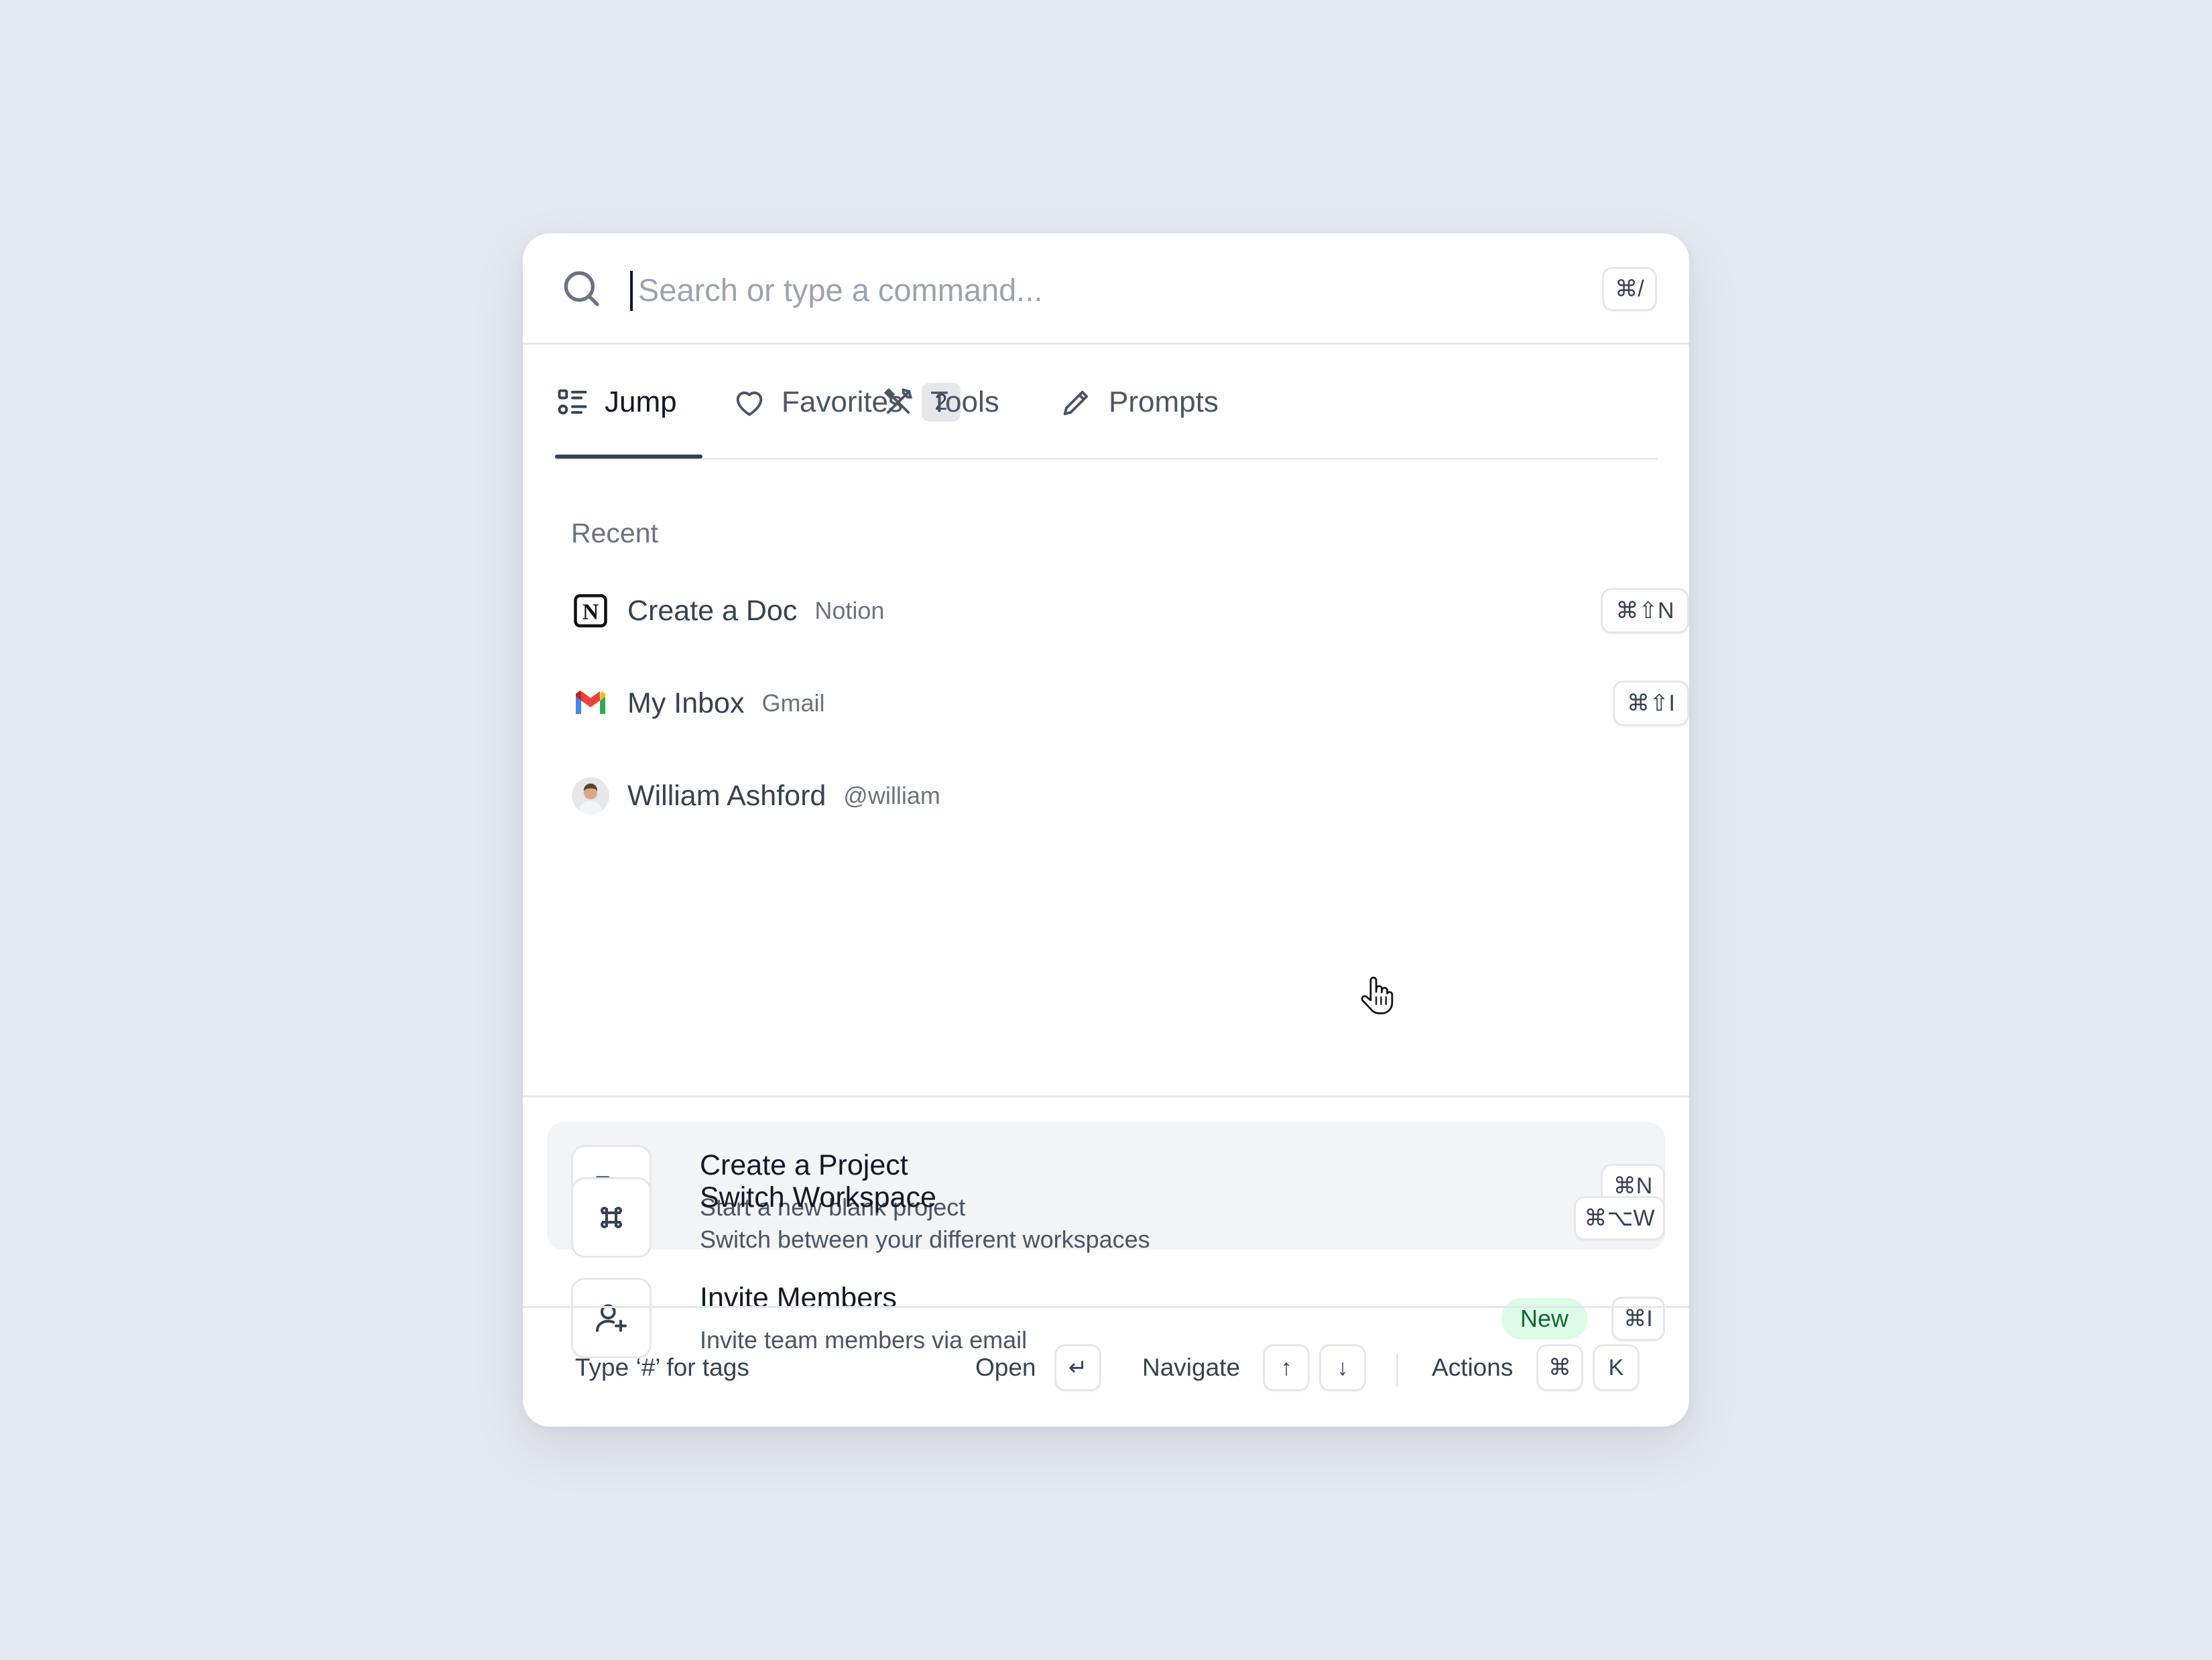  Describe the element at coordinates (818, 1197) in the screenshot. I see `command-title: Switch Workspace` at that location.